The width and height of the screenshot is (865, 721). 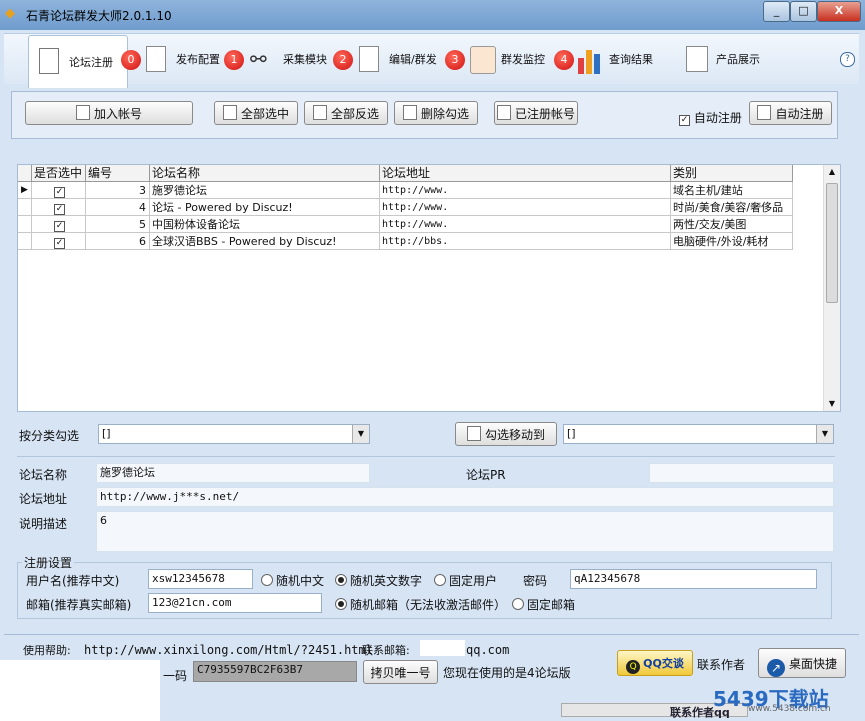 What do you see at coordinates (473, 433) in the screenshot?
I see `move-icon` at bounding box center [473, 433].